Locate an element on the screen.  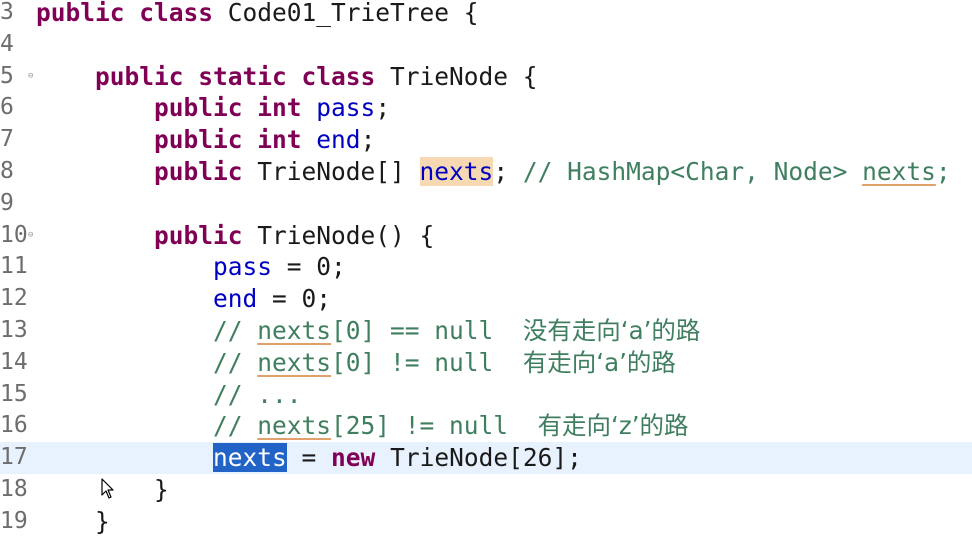
code-token: 没有走向‘a’的路 is located at coordinates (611, 330).